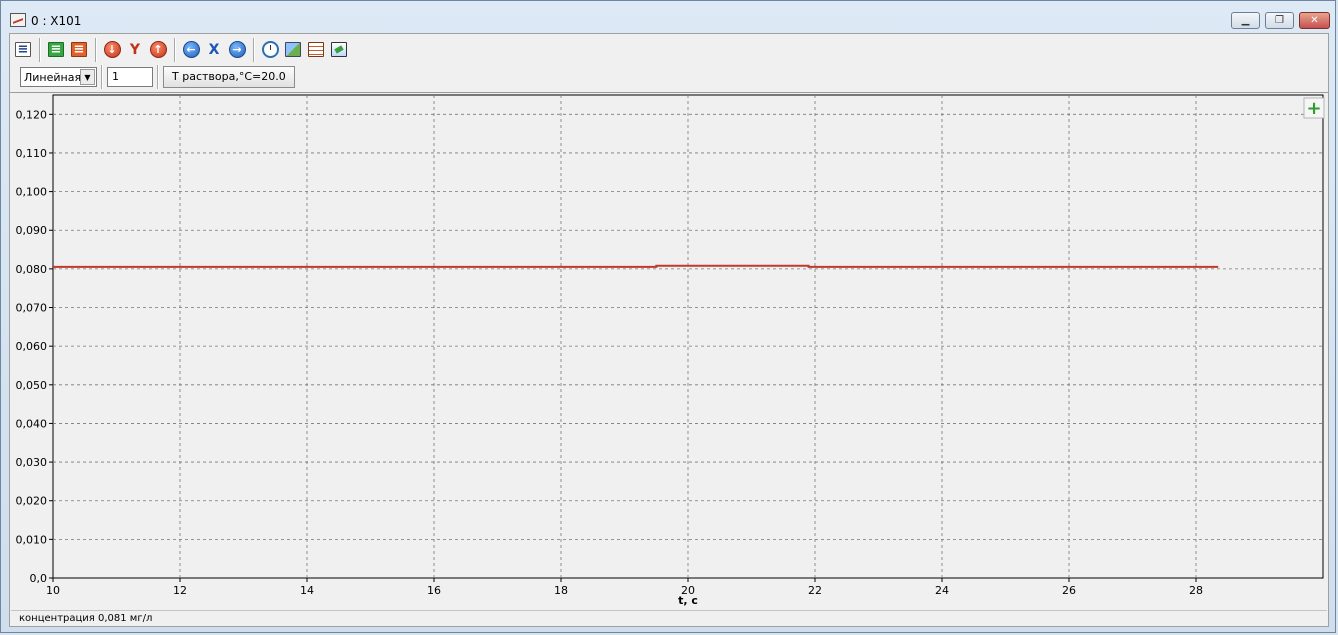 This screenshot has height=635, width=1338. What do you see at coordinates (32, 308) in the screenshot?
I see `y-tick-label: 0,070` at bounding box center [32, 308].